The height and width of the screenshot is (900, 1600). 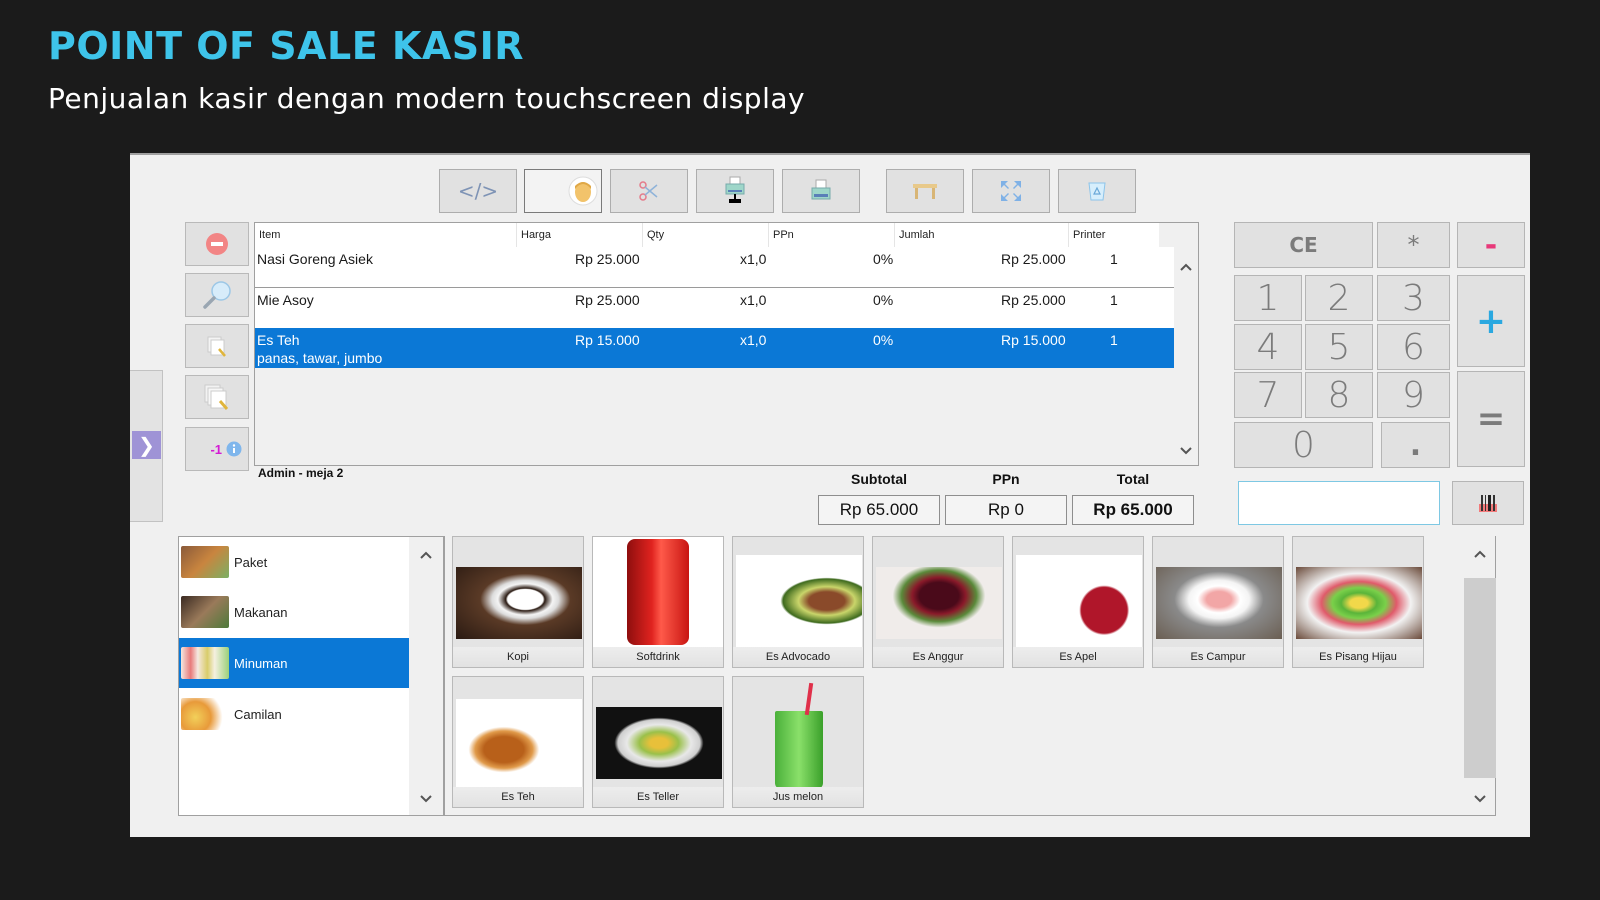 I want to click on cell-jumlah: Rp 25.000, so click(x=1033, y=259).